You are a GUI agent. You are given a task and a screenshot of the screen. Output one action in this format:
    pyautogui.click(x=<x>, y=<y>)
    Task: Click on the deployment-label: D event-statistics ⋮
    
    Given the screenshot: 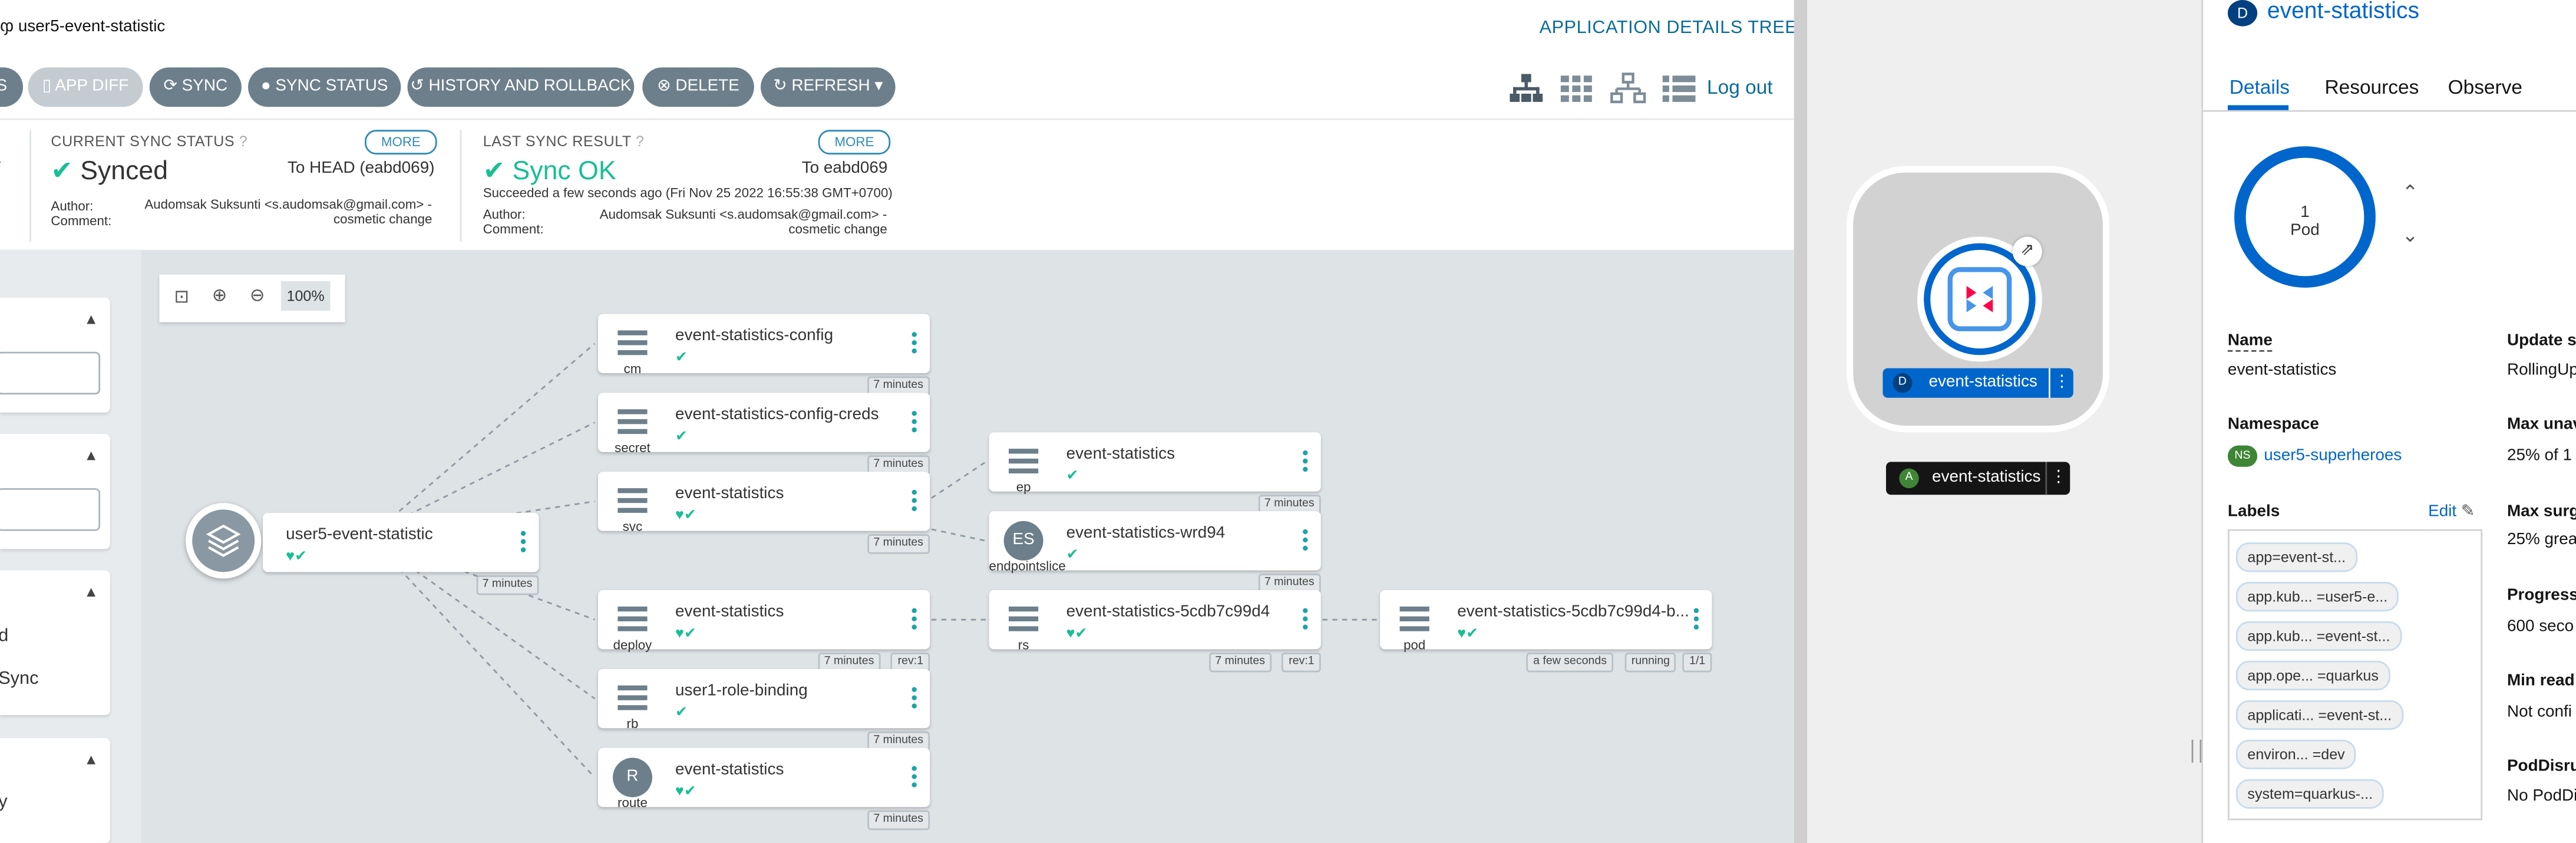 What is the action you would take?
    pyautogui.click(x=1978, y=383)
    